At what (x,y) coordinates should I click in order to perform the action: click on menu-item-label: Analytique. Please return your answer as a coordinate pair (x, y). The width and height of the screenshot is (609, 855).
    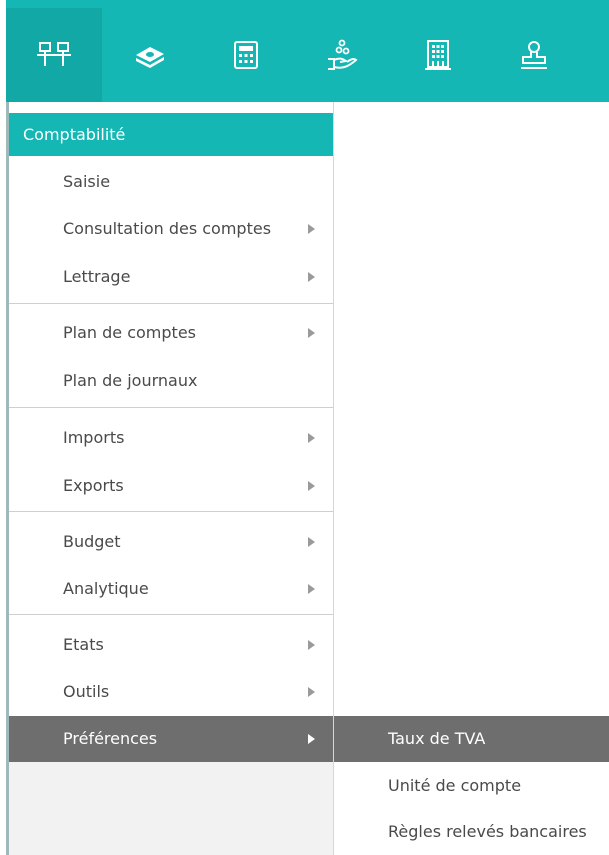
    Looking at the image, I should click on (106, 588).